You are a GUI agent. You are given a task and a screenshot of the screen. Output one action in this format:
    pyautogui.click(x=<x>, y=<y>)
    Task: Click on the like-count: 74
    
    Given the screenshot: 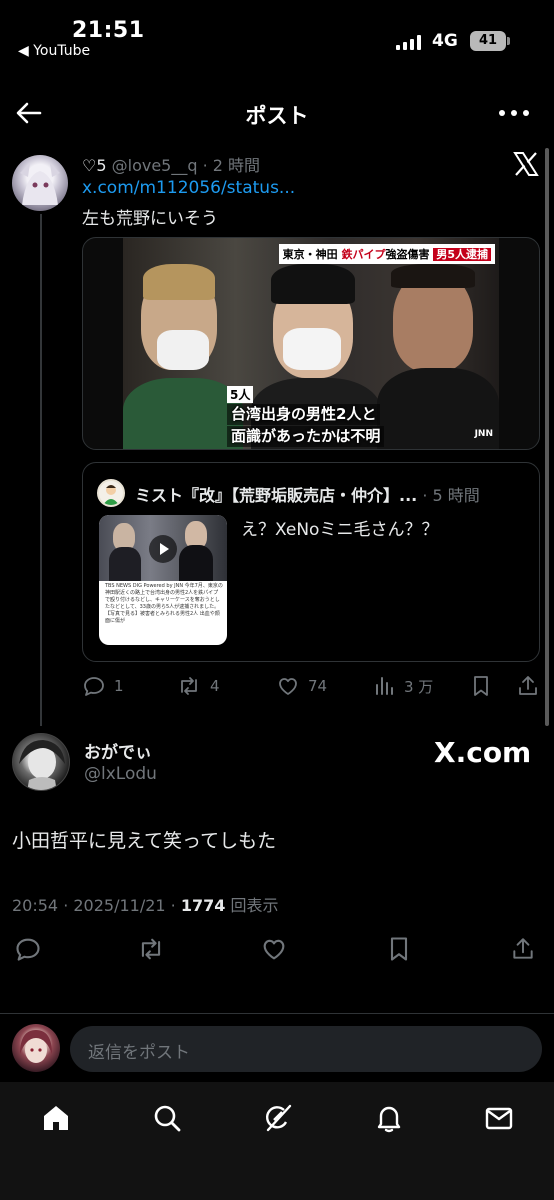 What is the action you would take?
    pyautogui.click(x=318, y=686)
    